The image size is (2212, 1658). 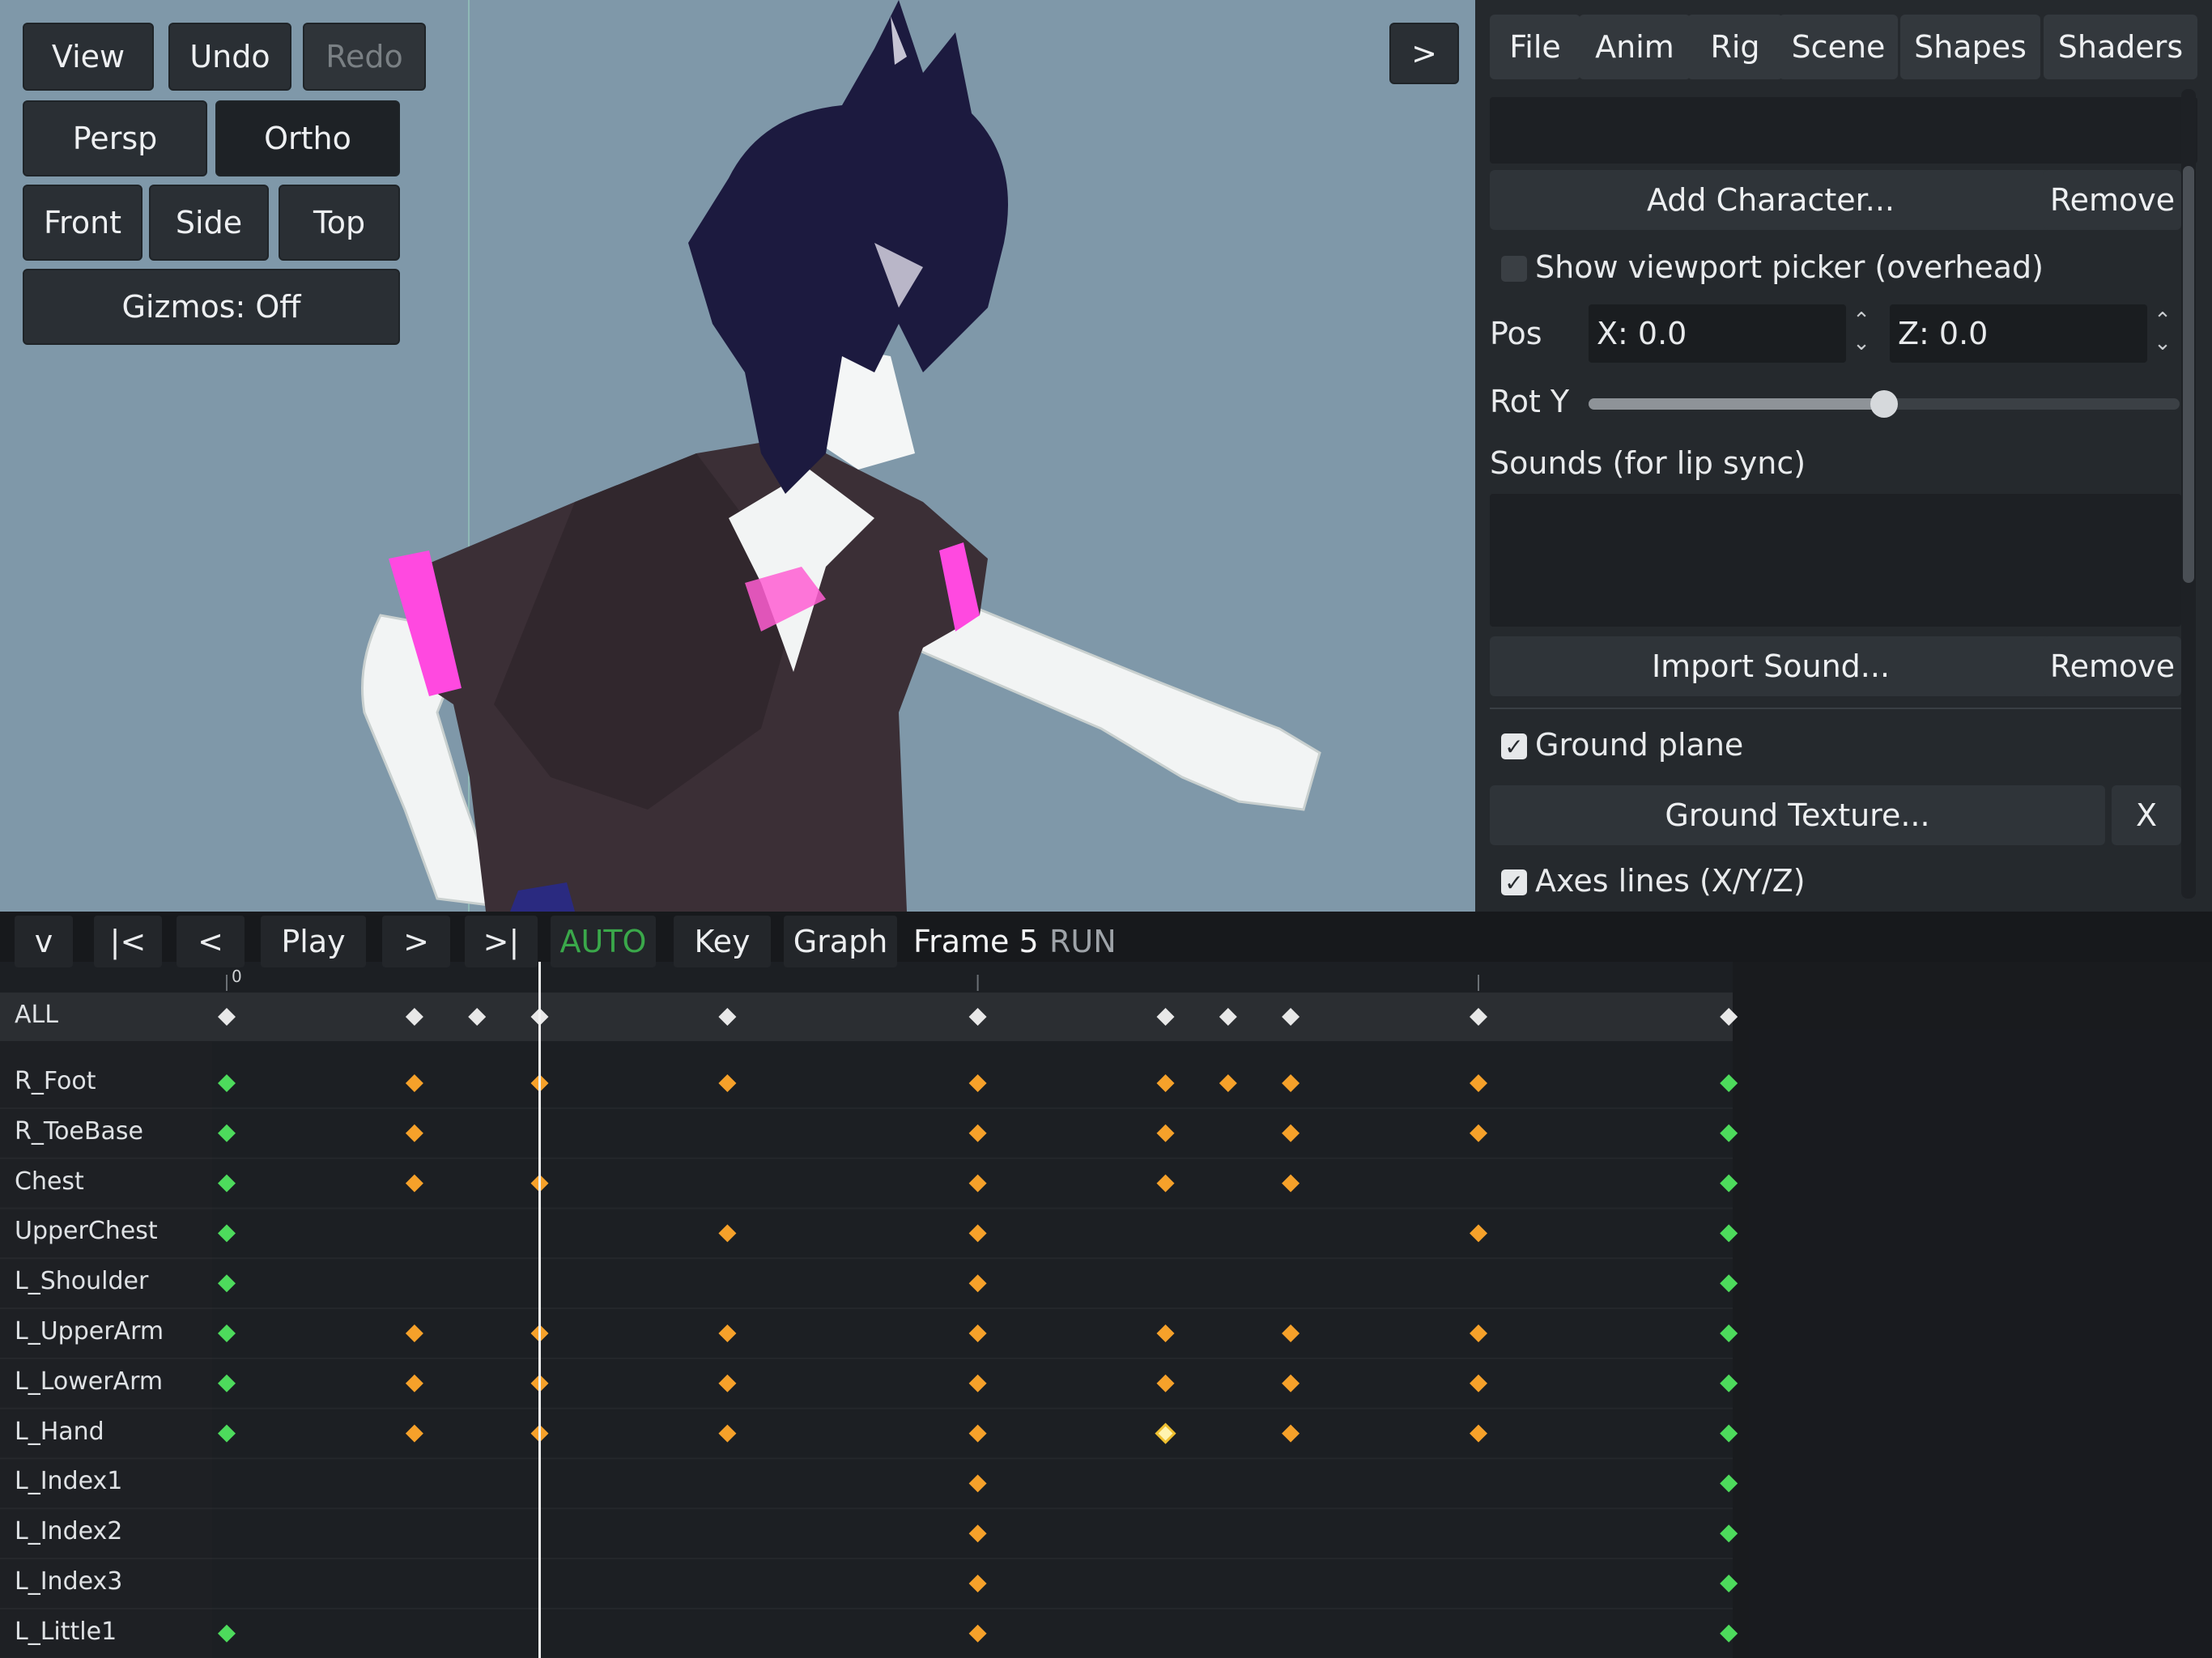 I want to click on character-list, so click(x=1844, y=130).